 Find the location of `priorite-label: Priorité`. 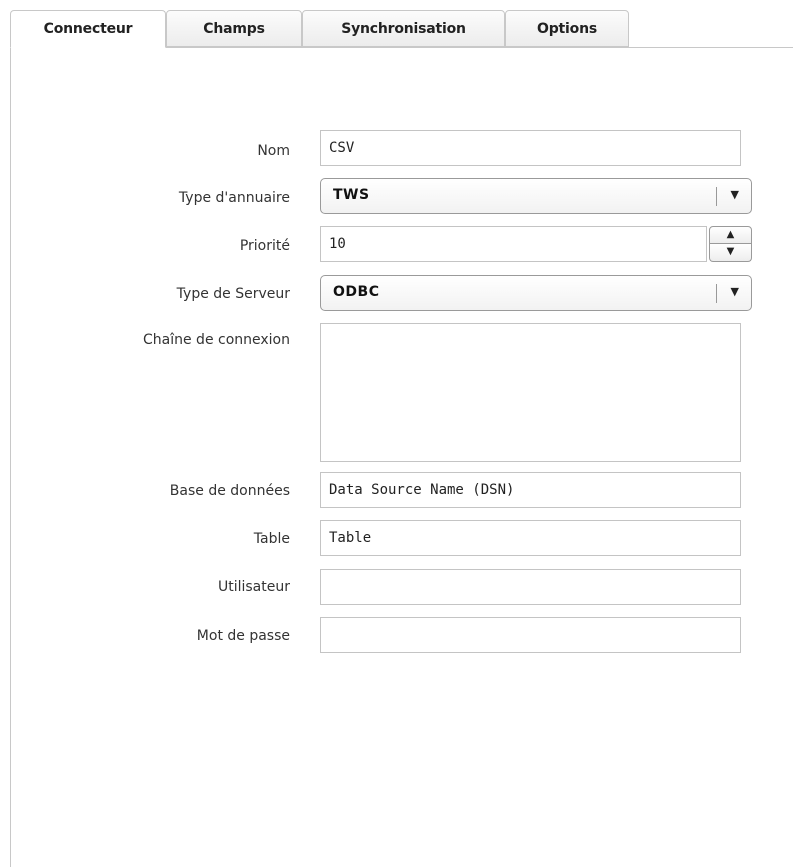

priorite-label: Priorité is located at coordinates (264, 246).